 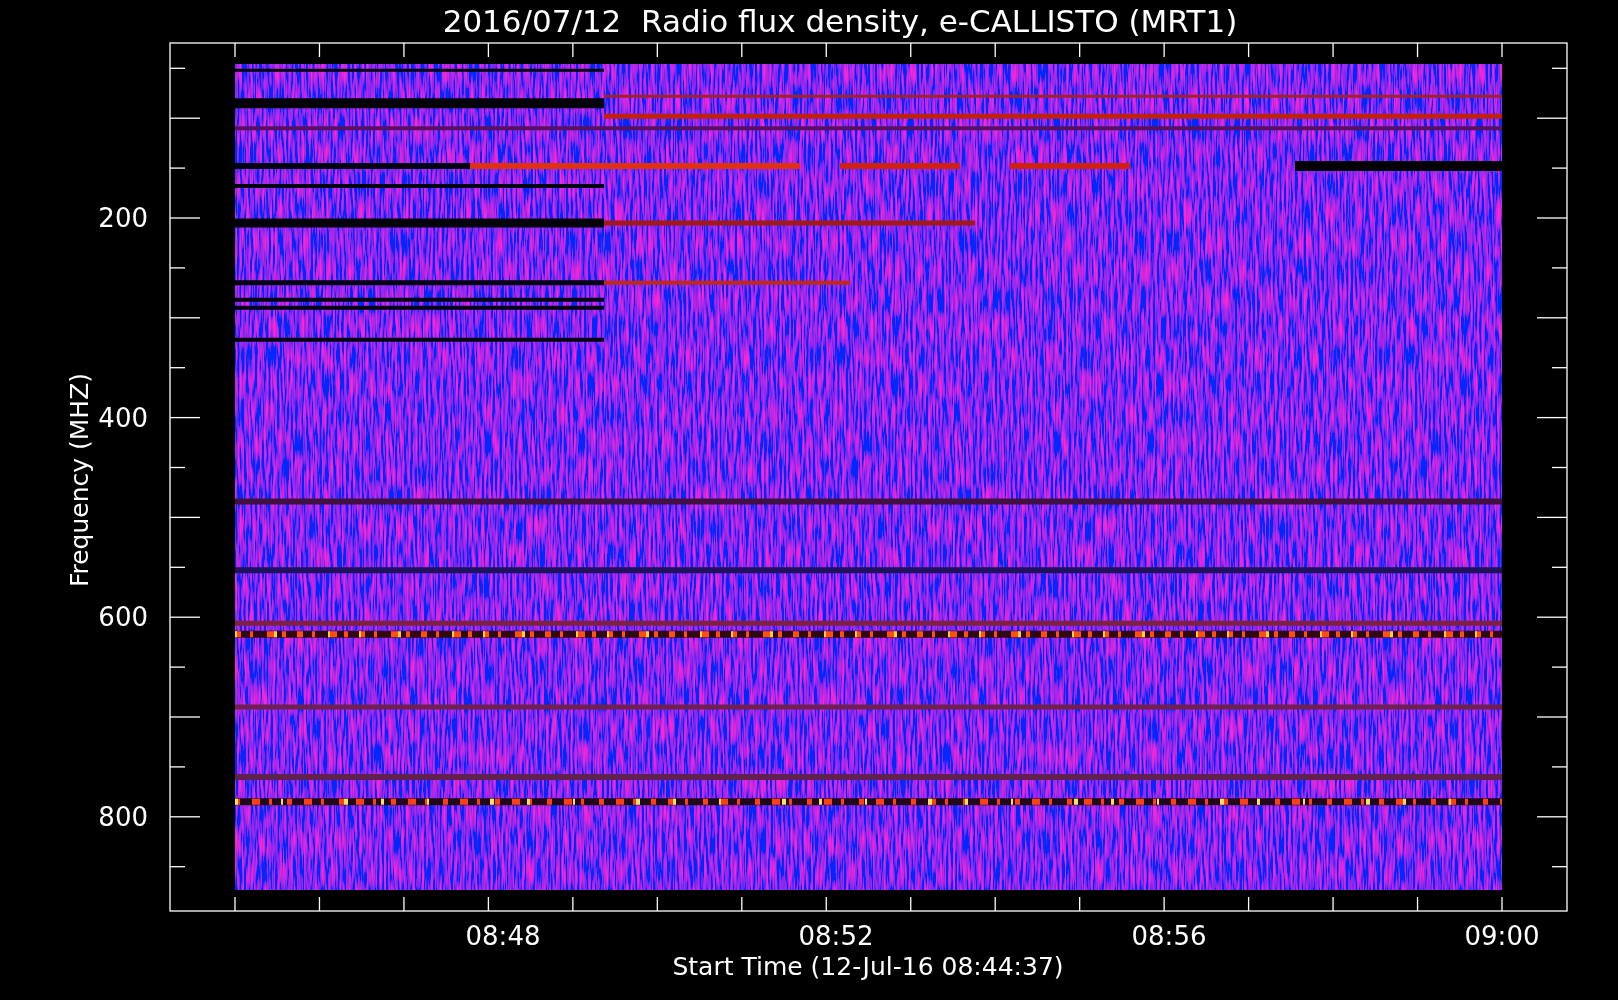 What do you see at coordinates (123, 617) in the screenshot?
I see `axis-tick-label: 600` at bounding box center [123, 617].